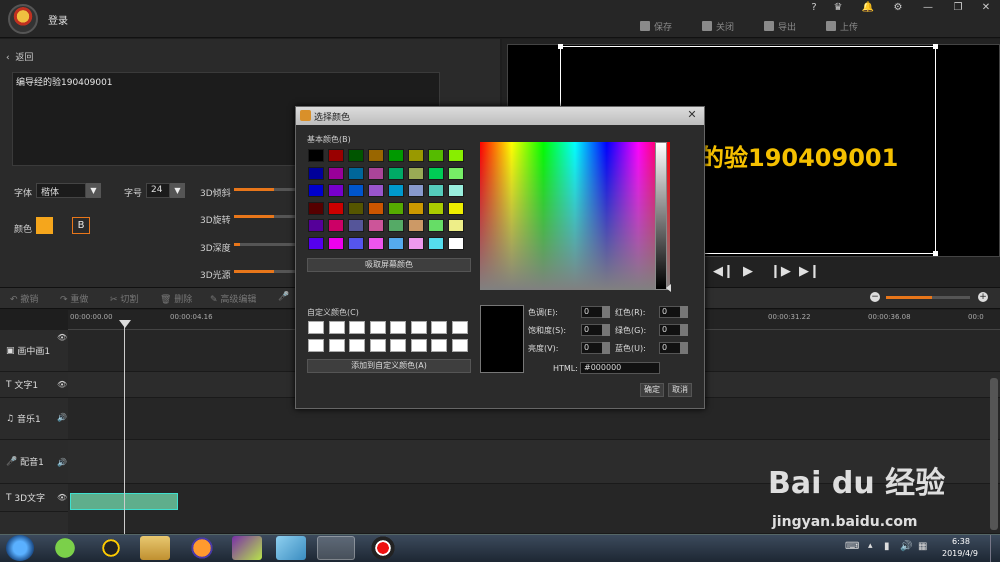 The height and width of the screenshot is (562, 1000). Describe the element at coordinates (928, 297) in the screenshot. I see `zoom-slider` at that location.